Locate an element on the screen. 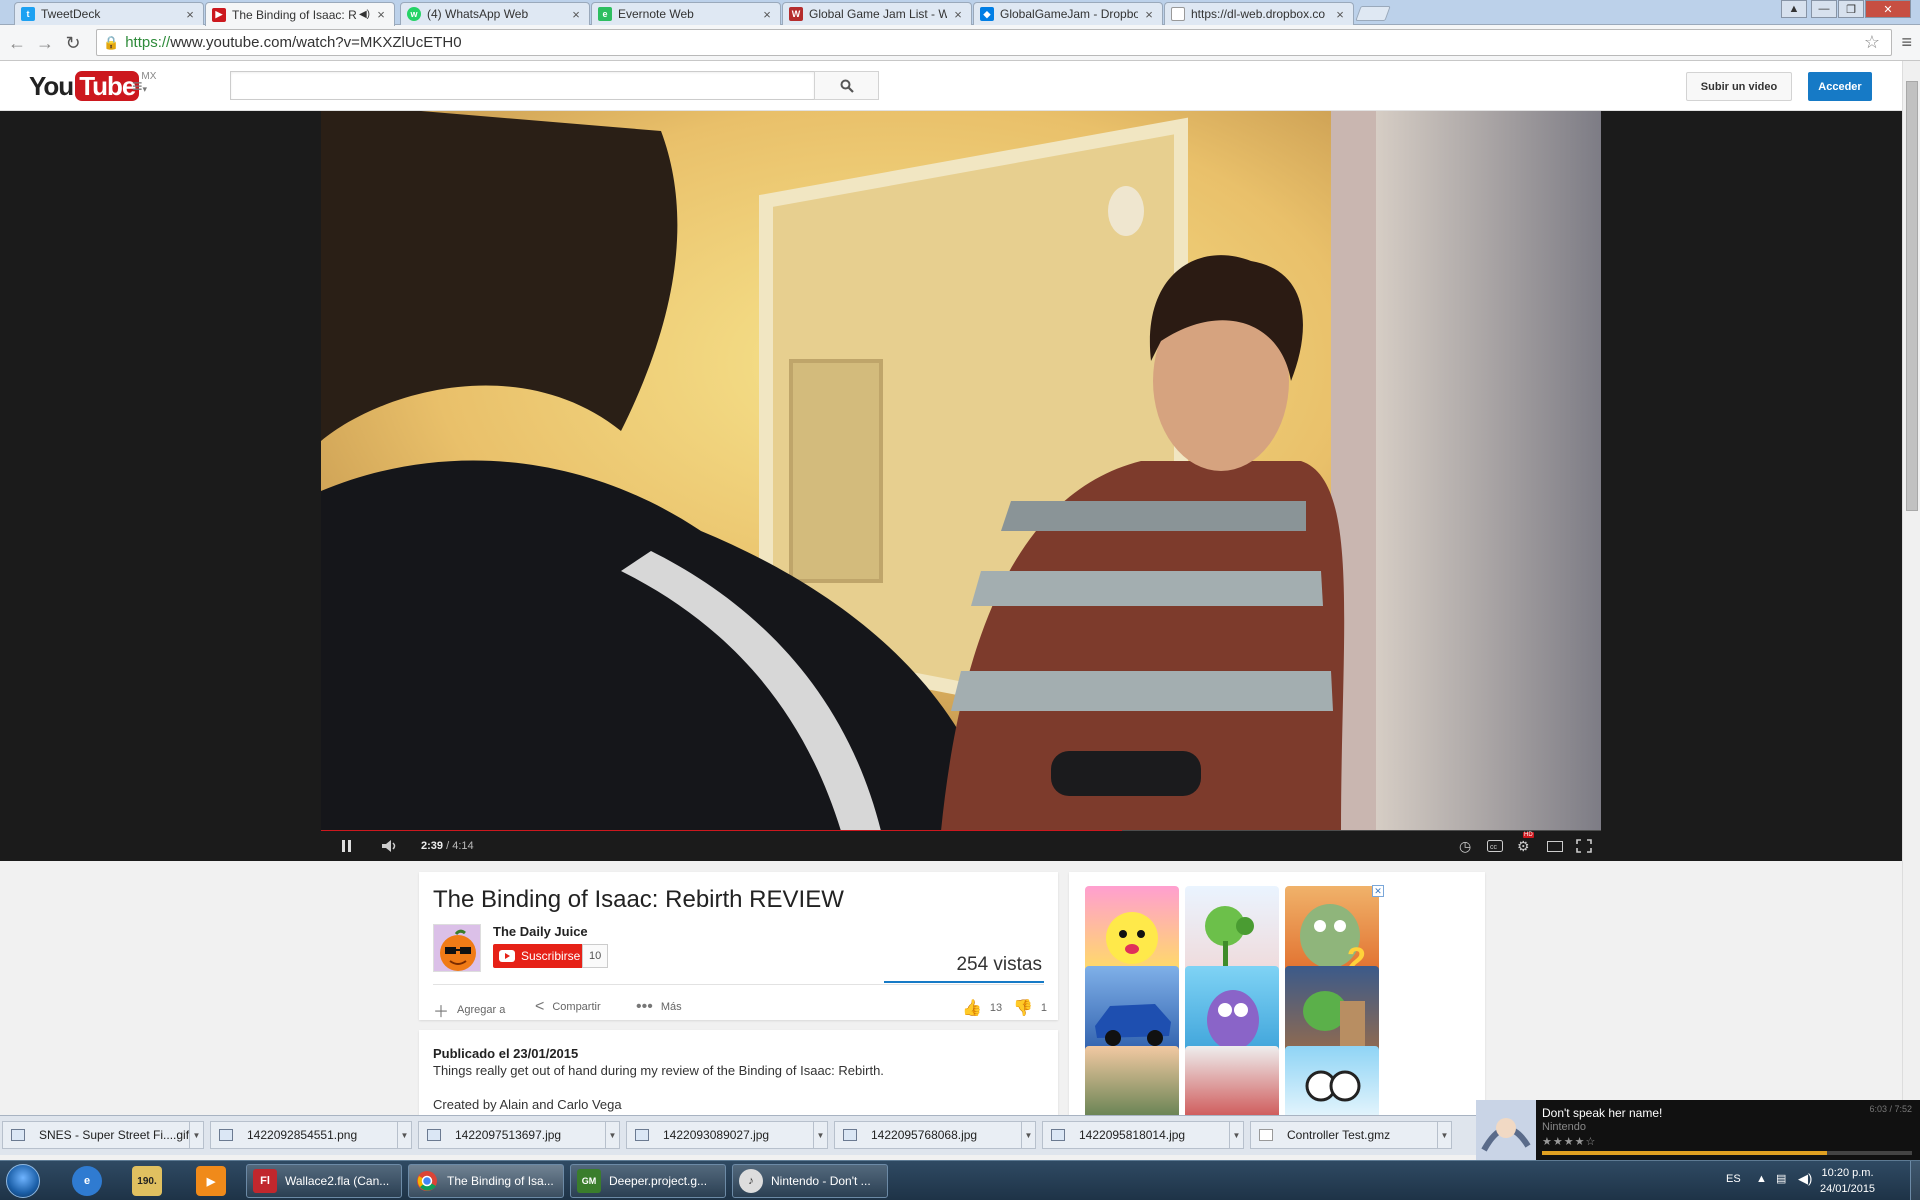 The height and width of the screenshot is (1200, 1920). restore-icon: ❐ is located at coordinates (1851, 9).